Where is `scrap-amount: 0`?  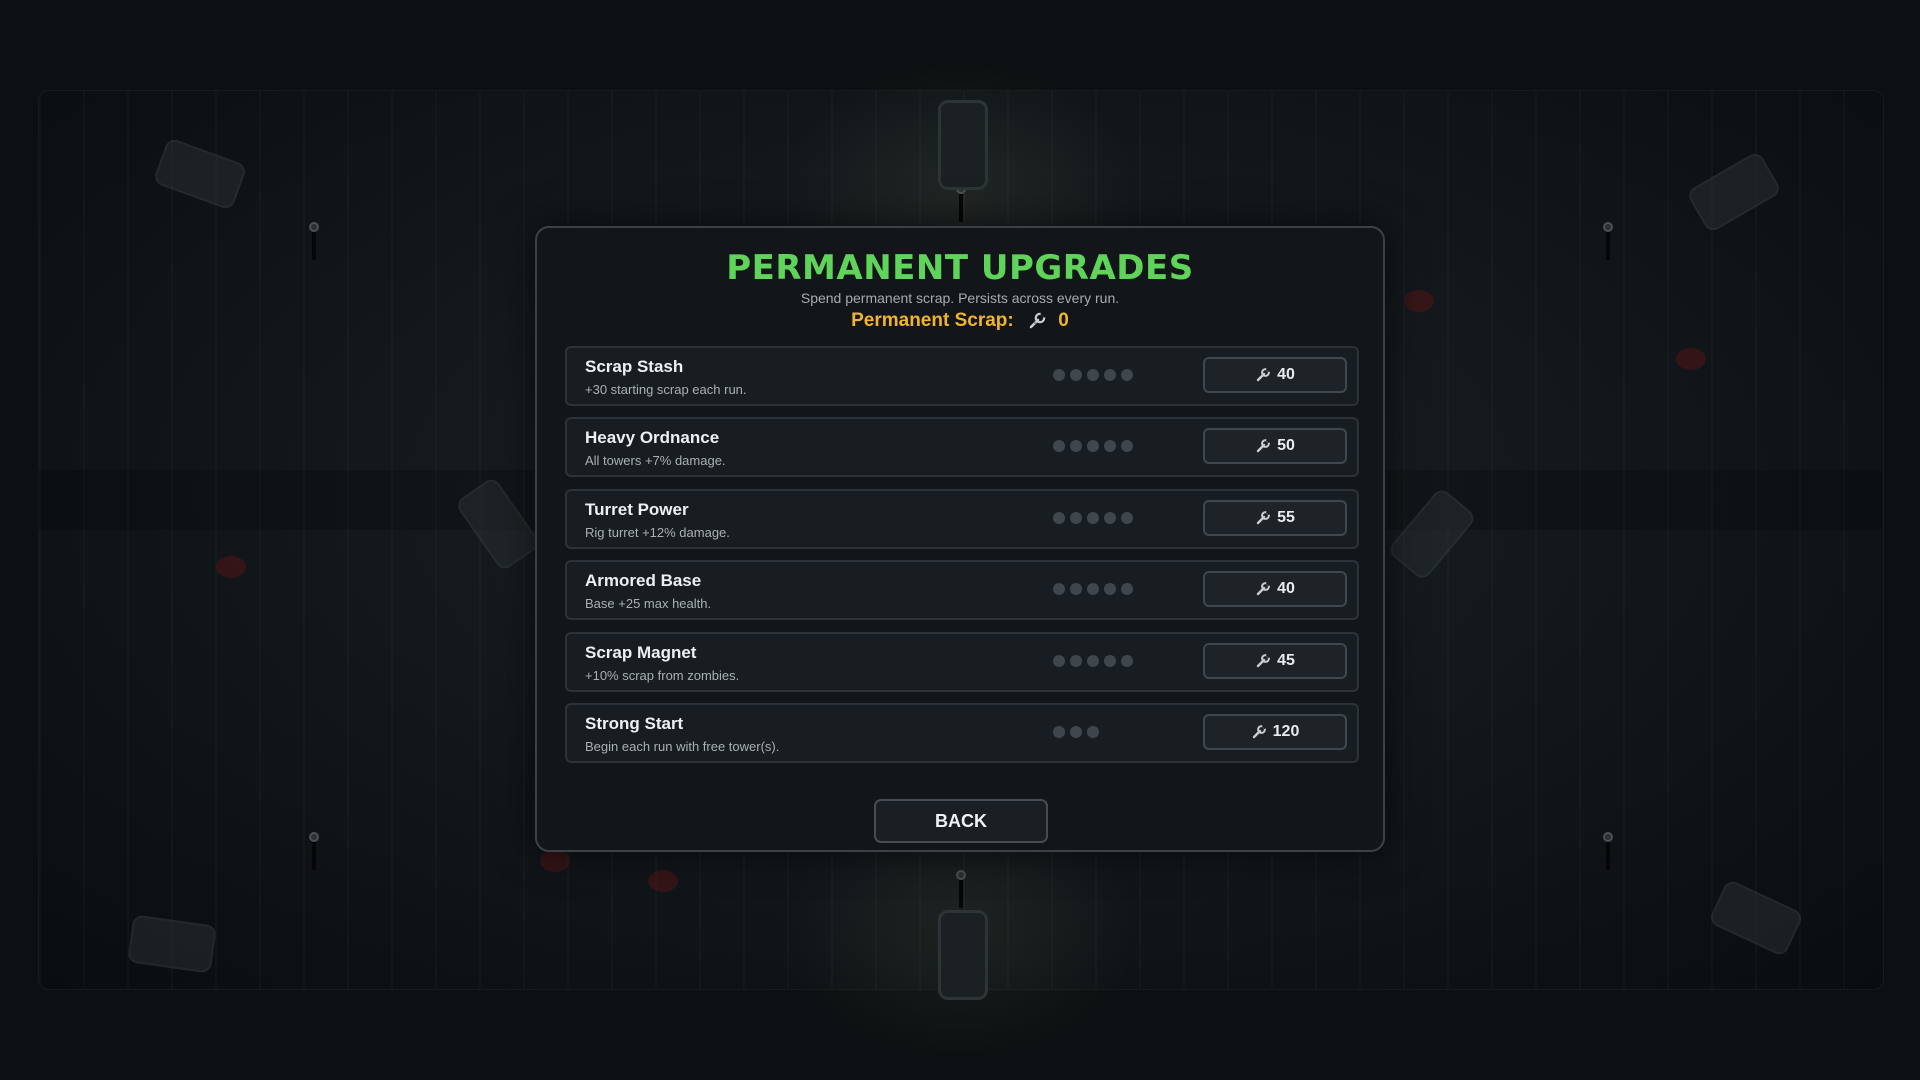
scrap-amount: 0 is located at coordinates (1063, 320).